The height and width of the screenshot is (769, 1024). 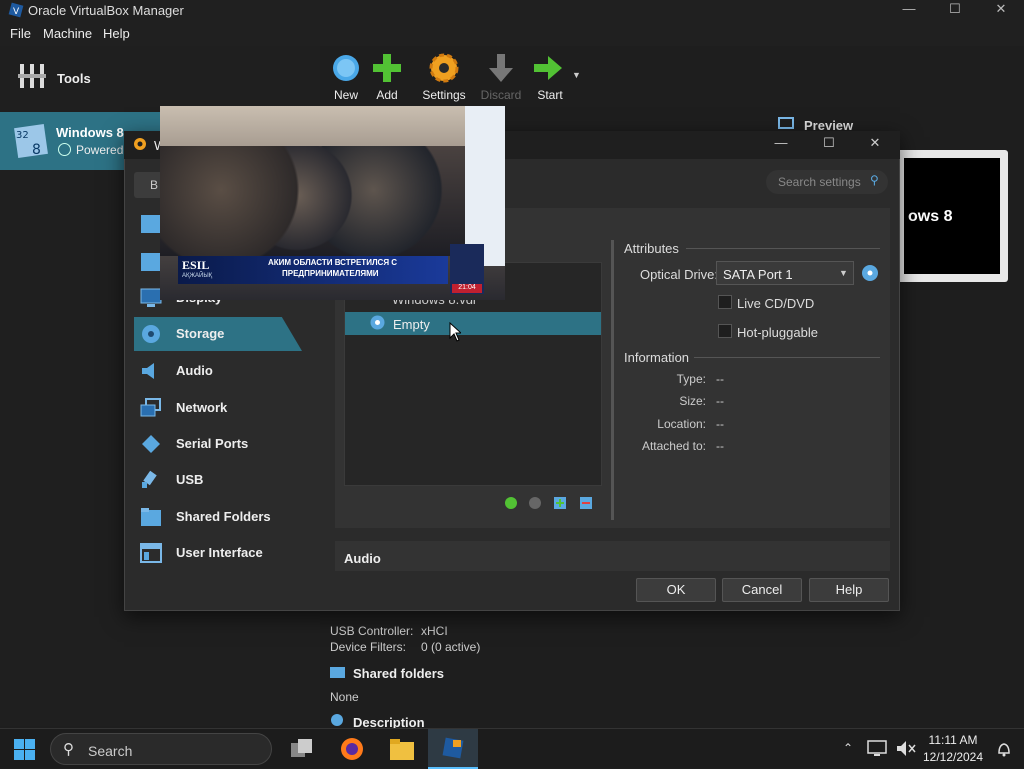 What do you see at coordinates (758, 274) in the screenshot?
I see `optical-drive-value: SATA Port 1` at bounding box center [758, 274].